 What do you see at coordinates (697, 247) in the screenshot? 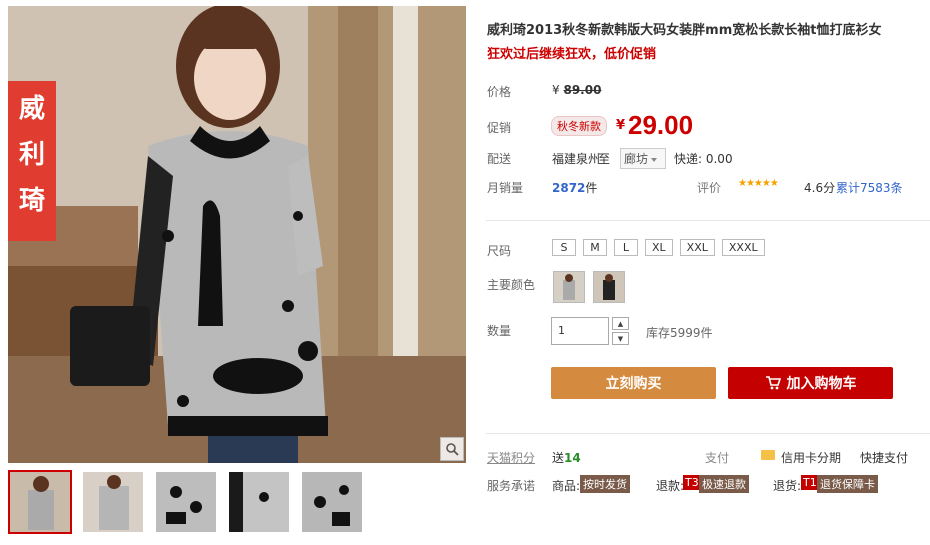
I see `size-option-xxl: XXL` at bounding box center [697, 247].